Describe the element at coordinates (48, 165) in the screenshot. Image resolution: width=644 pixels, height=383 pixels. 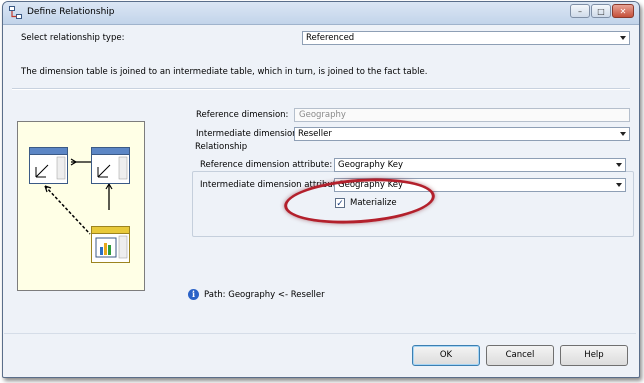
I see `reference-dimension-table-icon` at that location.